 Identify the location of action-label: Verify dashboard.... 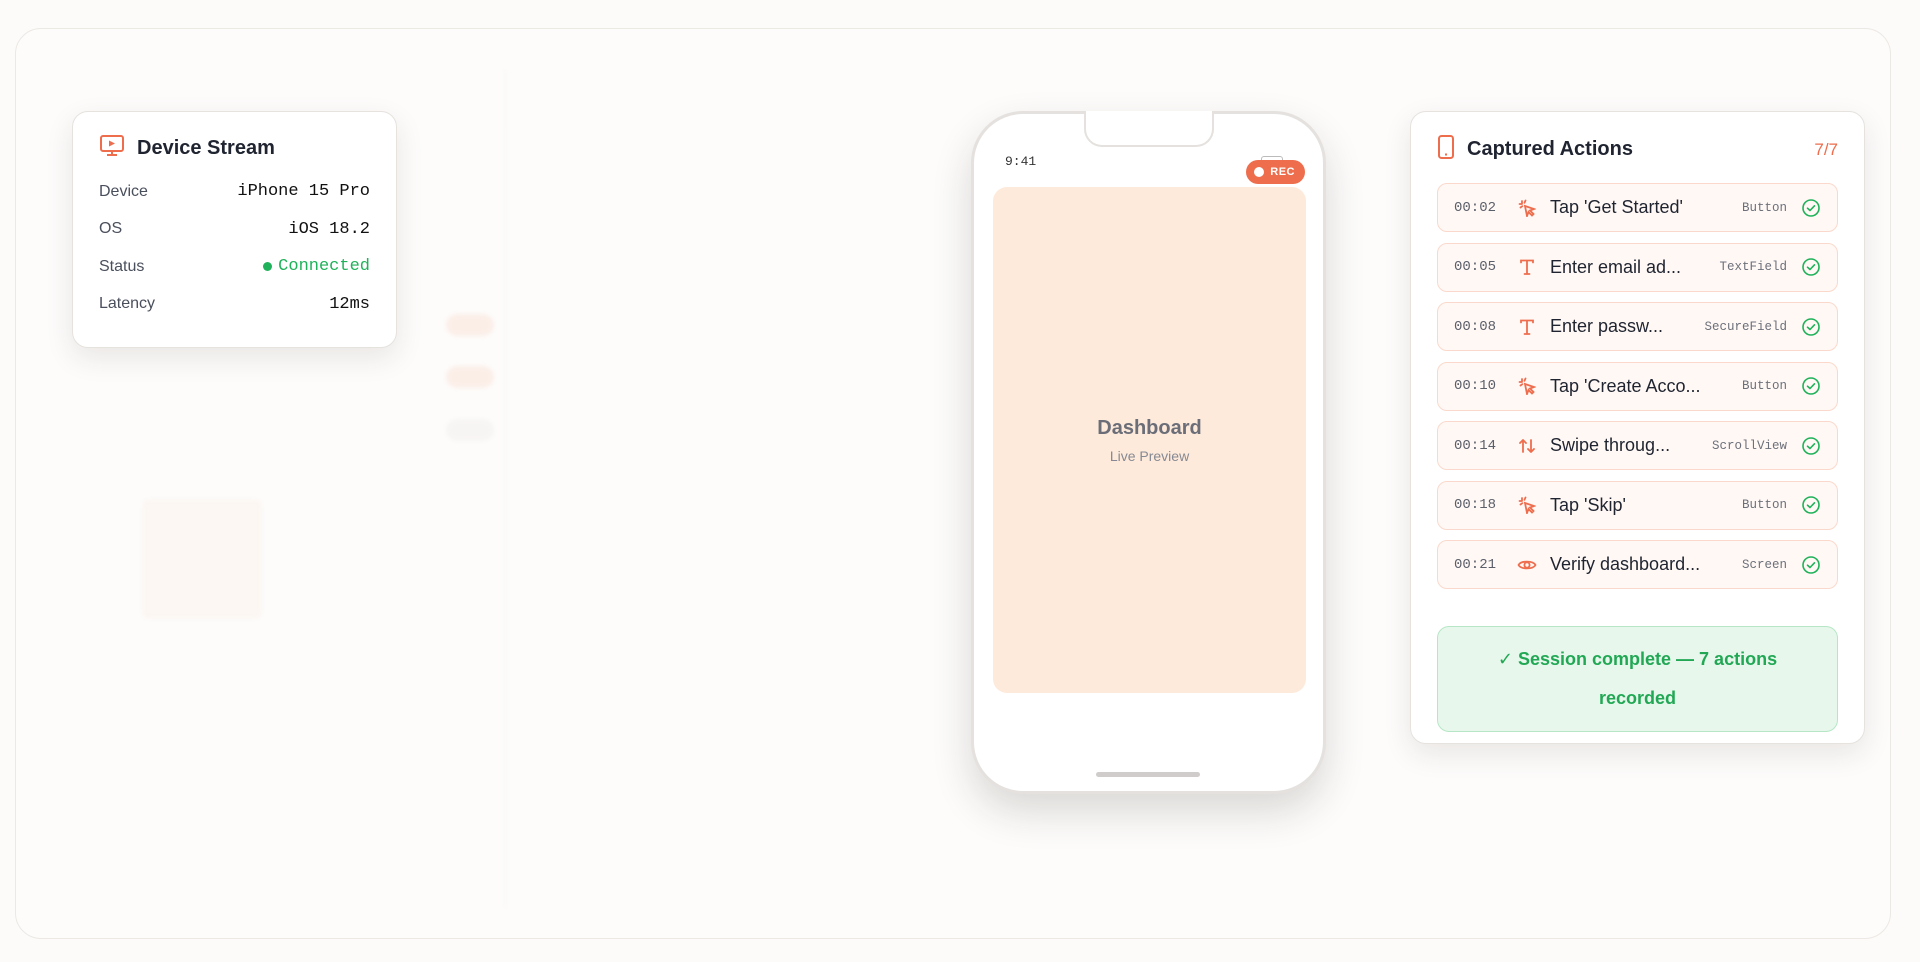
(1625, 564).